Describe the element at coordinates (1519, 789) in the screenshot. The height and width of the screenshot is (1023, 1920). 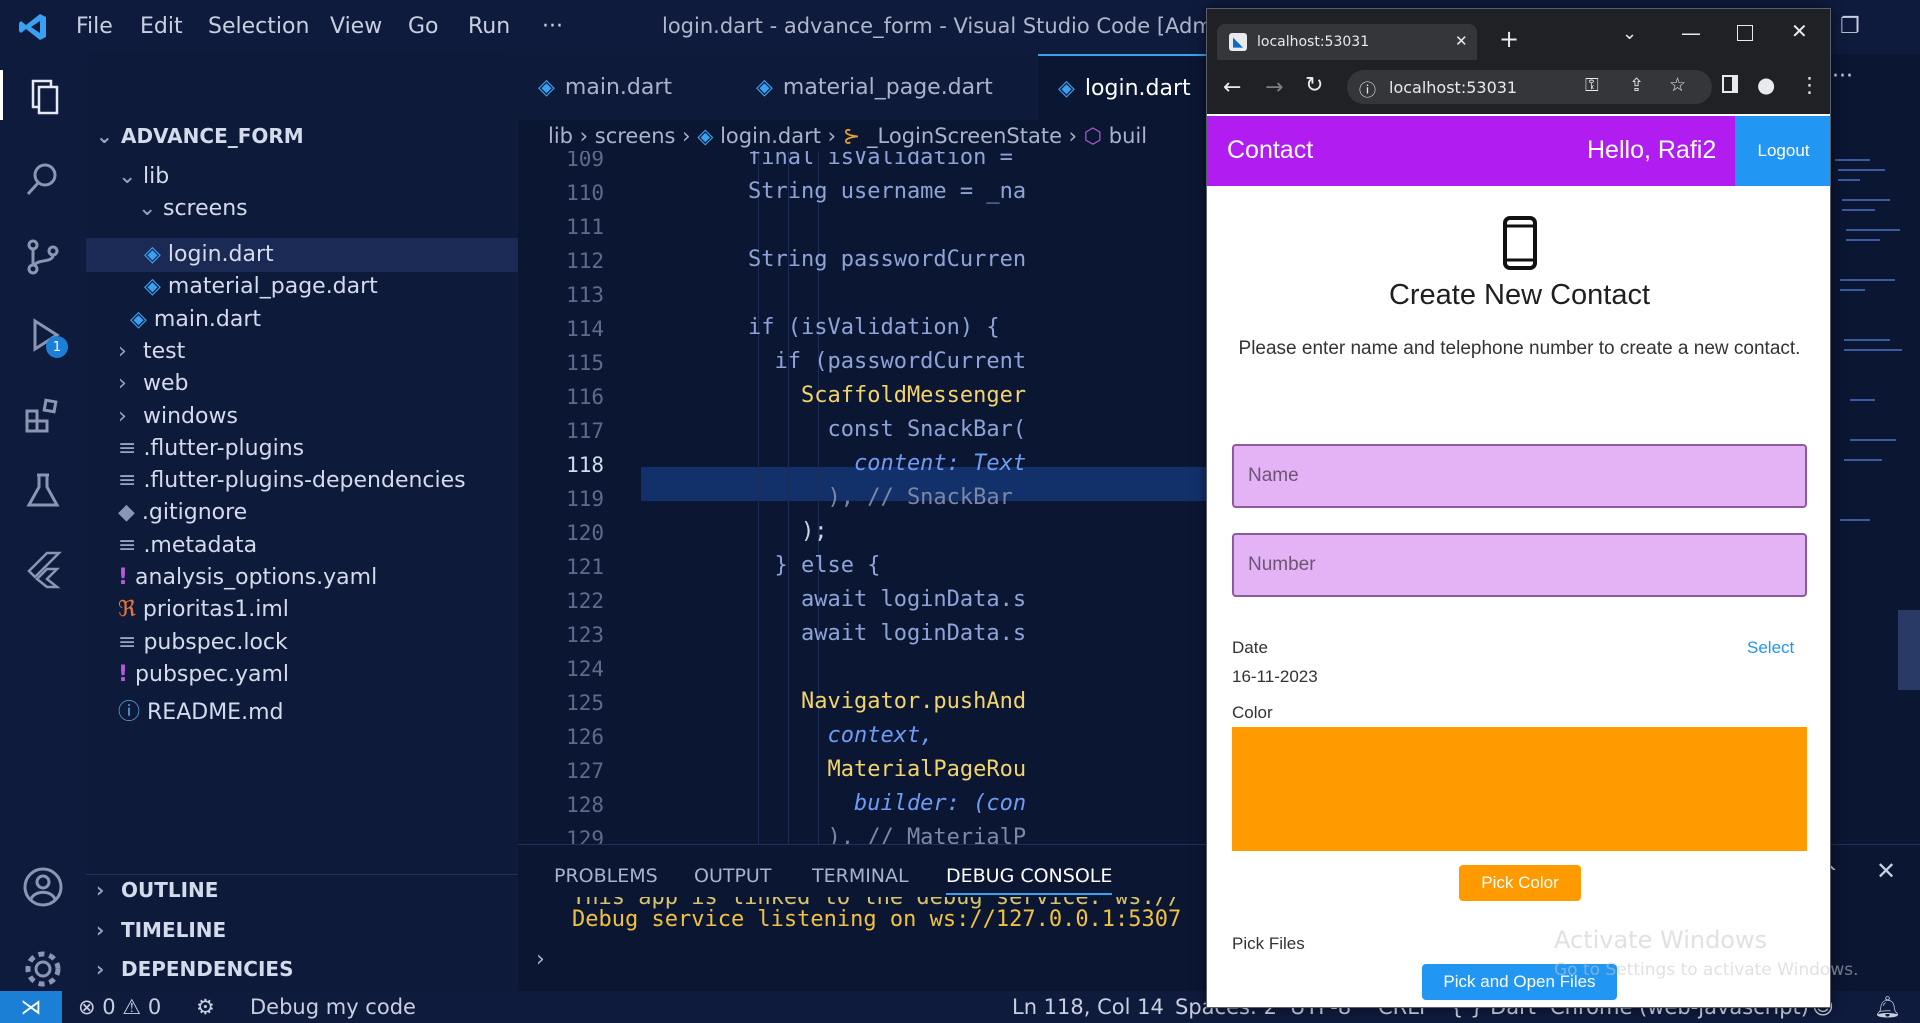
I see `color-preview` at that location.